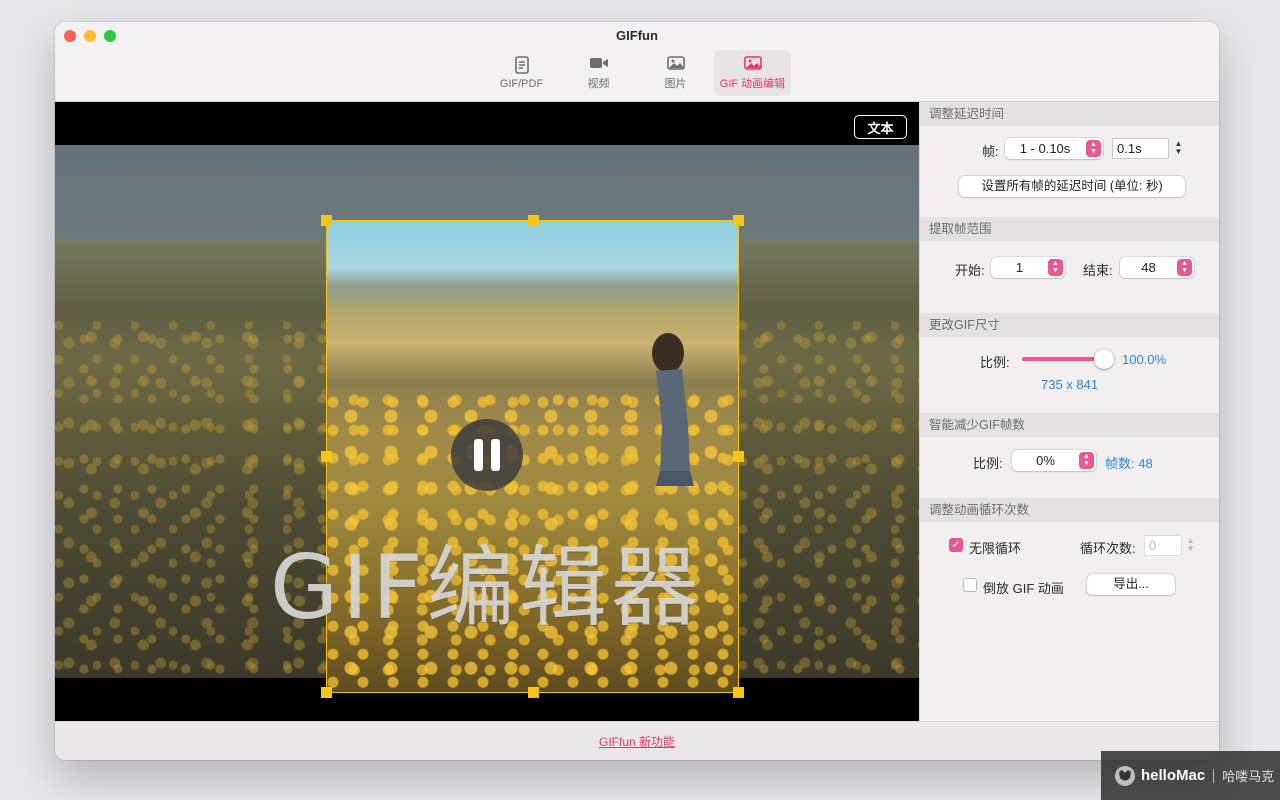 The height and width of the screenshot is (800, 1280). What do you see at coordinates (988, 463) in the screenshot?
I see `ratio-label: 比例:` at bounding box center [988, 463].